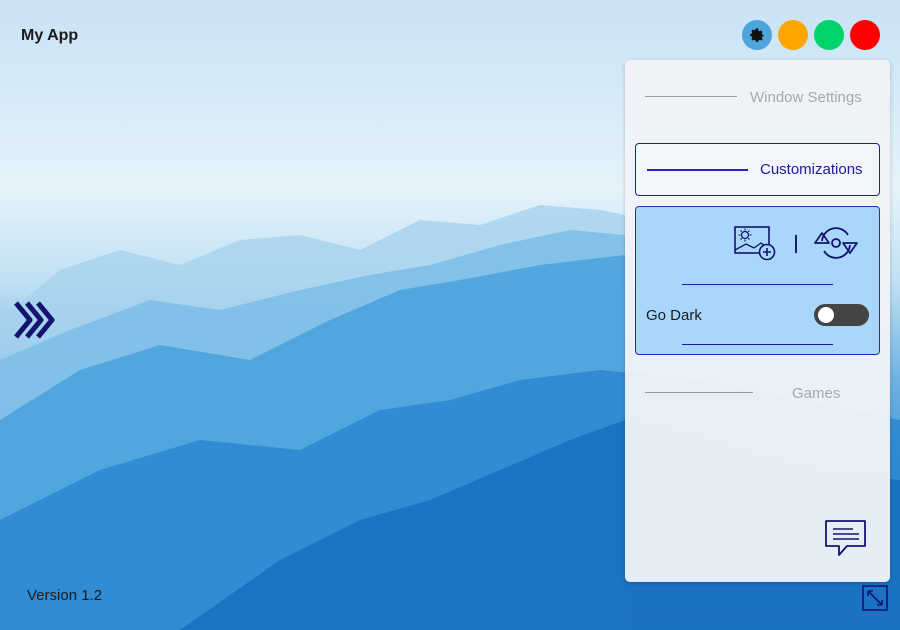 Image resolution: width=900 pixels, height=630 pixels. I want to click on customizations-panel: Go Dark, so click(757, 280).